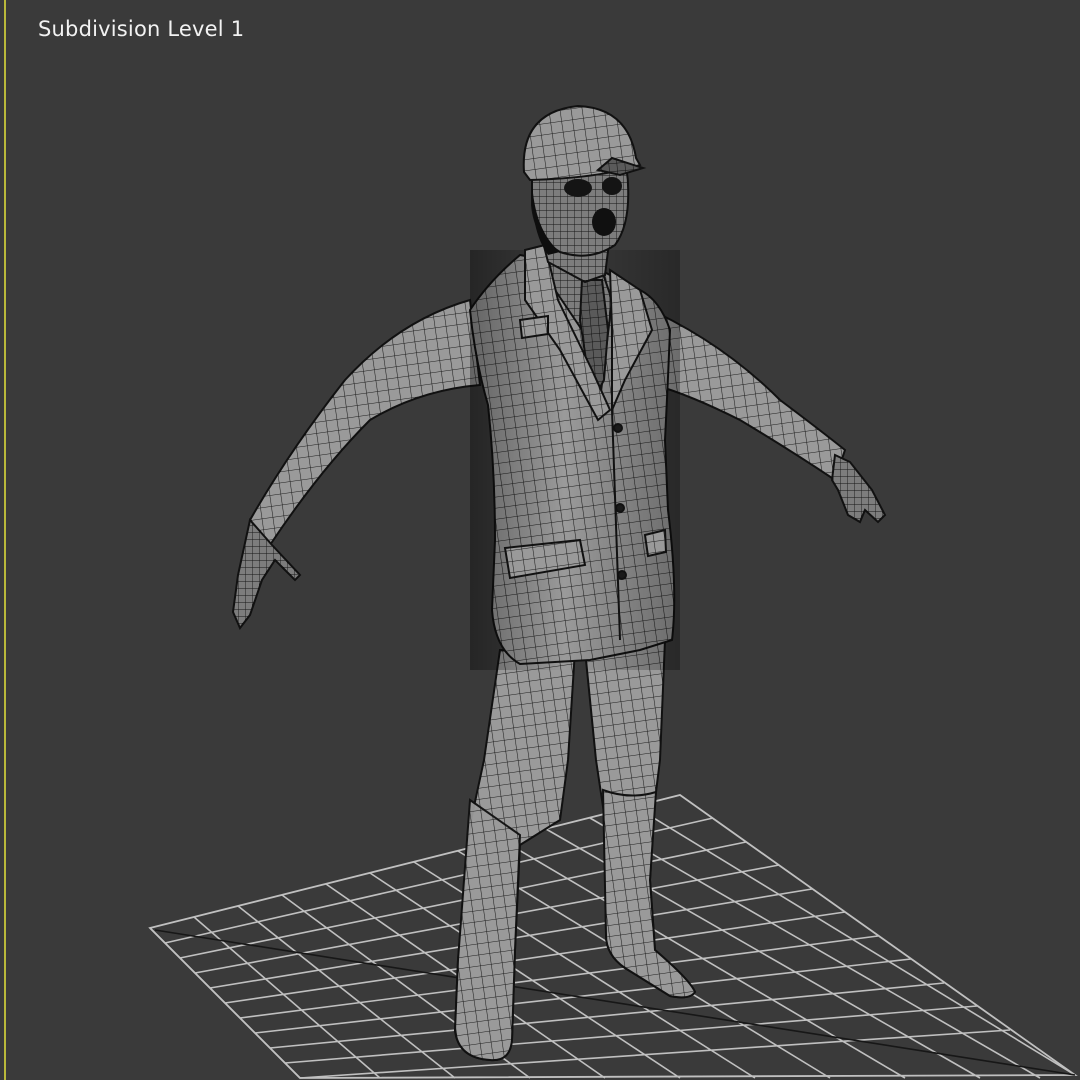 The height and width of the screenshot is (1080, 1080). What do you see at coordinates (858, 488) in the screenshot?
I see `right-hand` at bounding box center [858, 488].